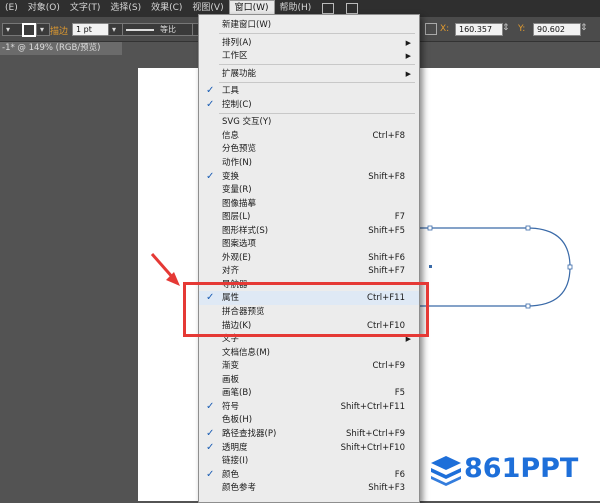  Describe the element at coordinates (309, 244) in the screenshot. I see `menu-item: 图案选项` at that location.